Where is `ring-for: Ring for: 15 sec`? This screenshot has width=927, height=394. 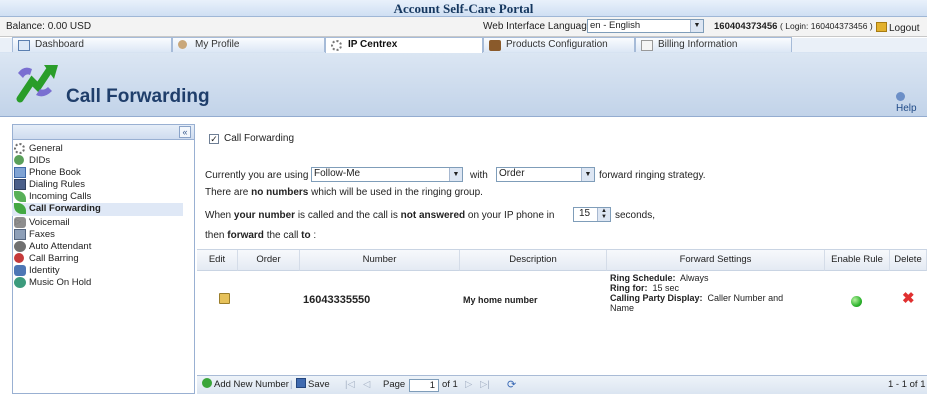
ring-for: Ring for: 15 sec is located at coordinates (715, 288).